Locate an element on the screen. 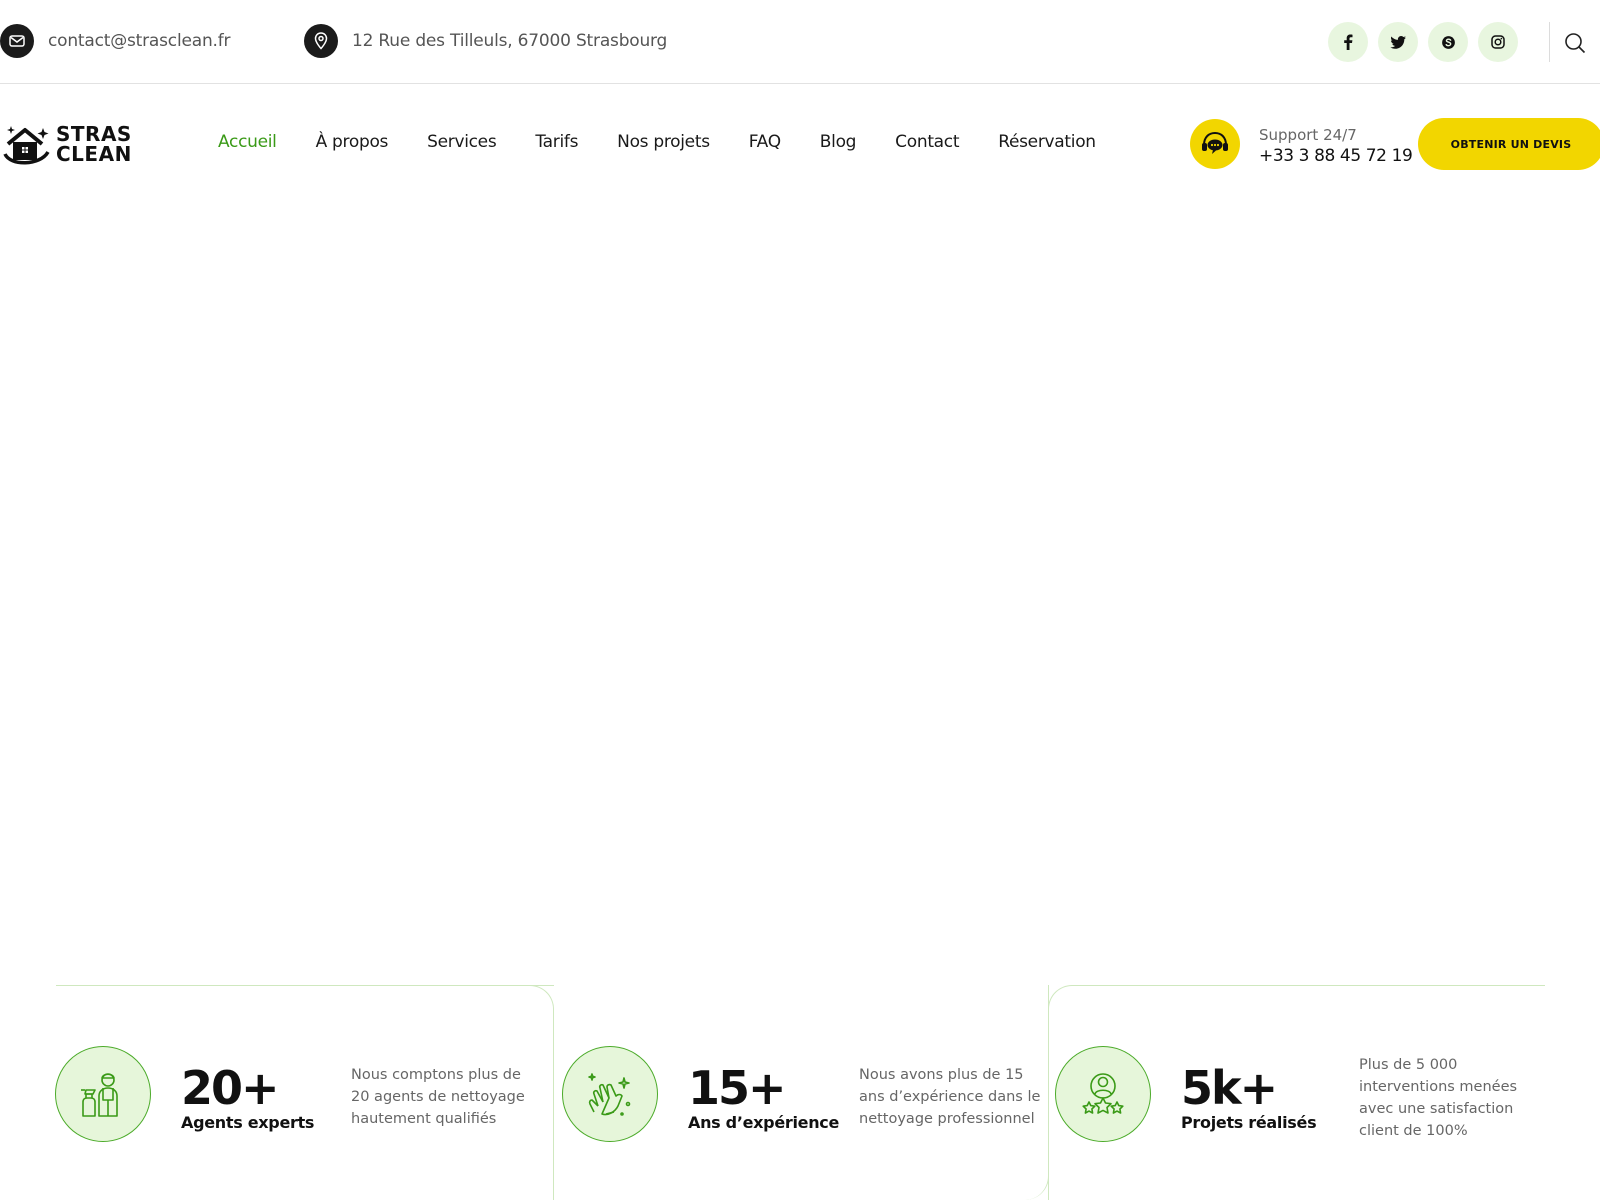  stat-number: 15+ is located at coordinates (737, 1088).